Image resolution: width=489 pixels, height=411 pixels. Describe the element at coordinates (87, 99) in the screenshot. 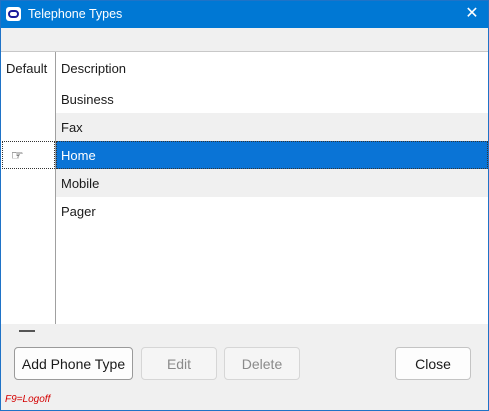

I see `row-description: Business` at that location.